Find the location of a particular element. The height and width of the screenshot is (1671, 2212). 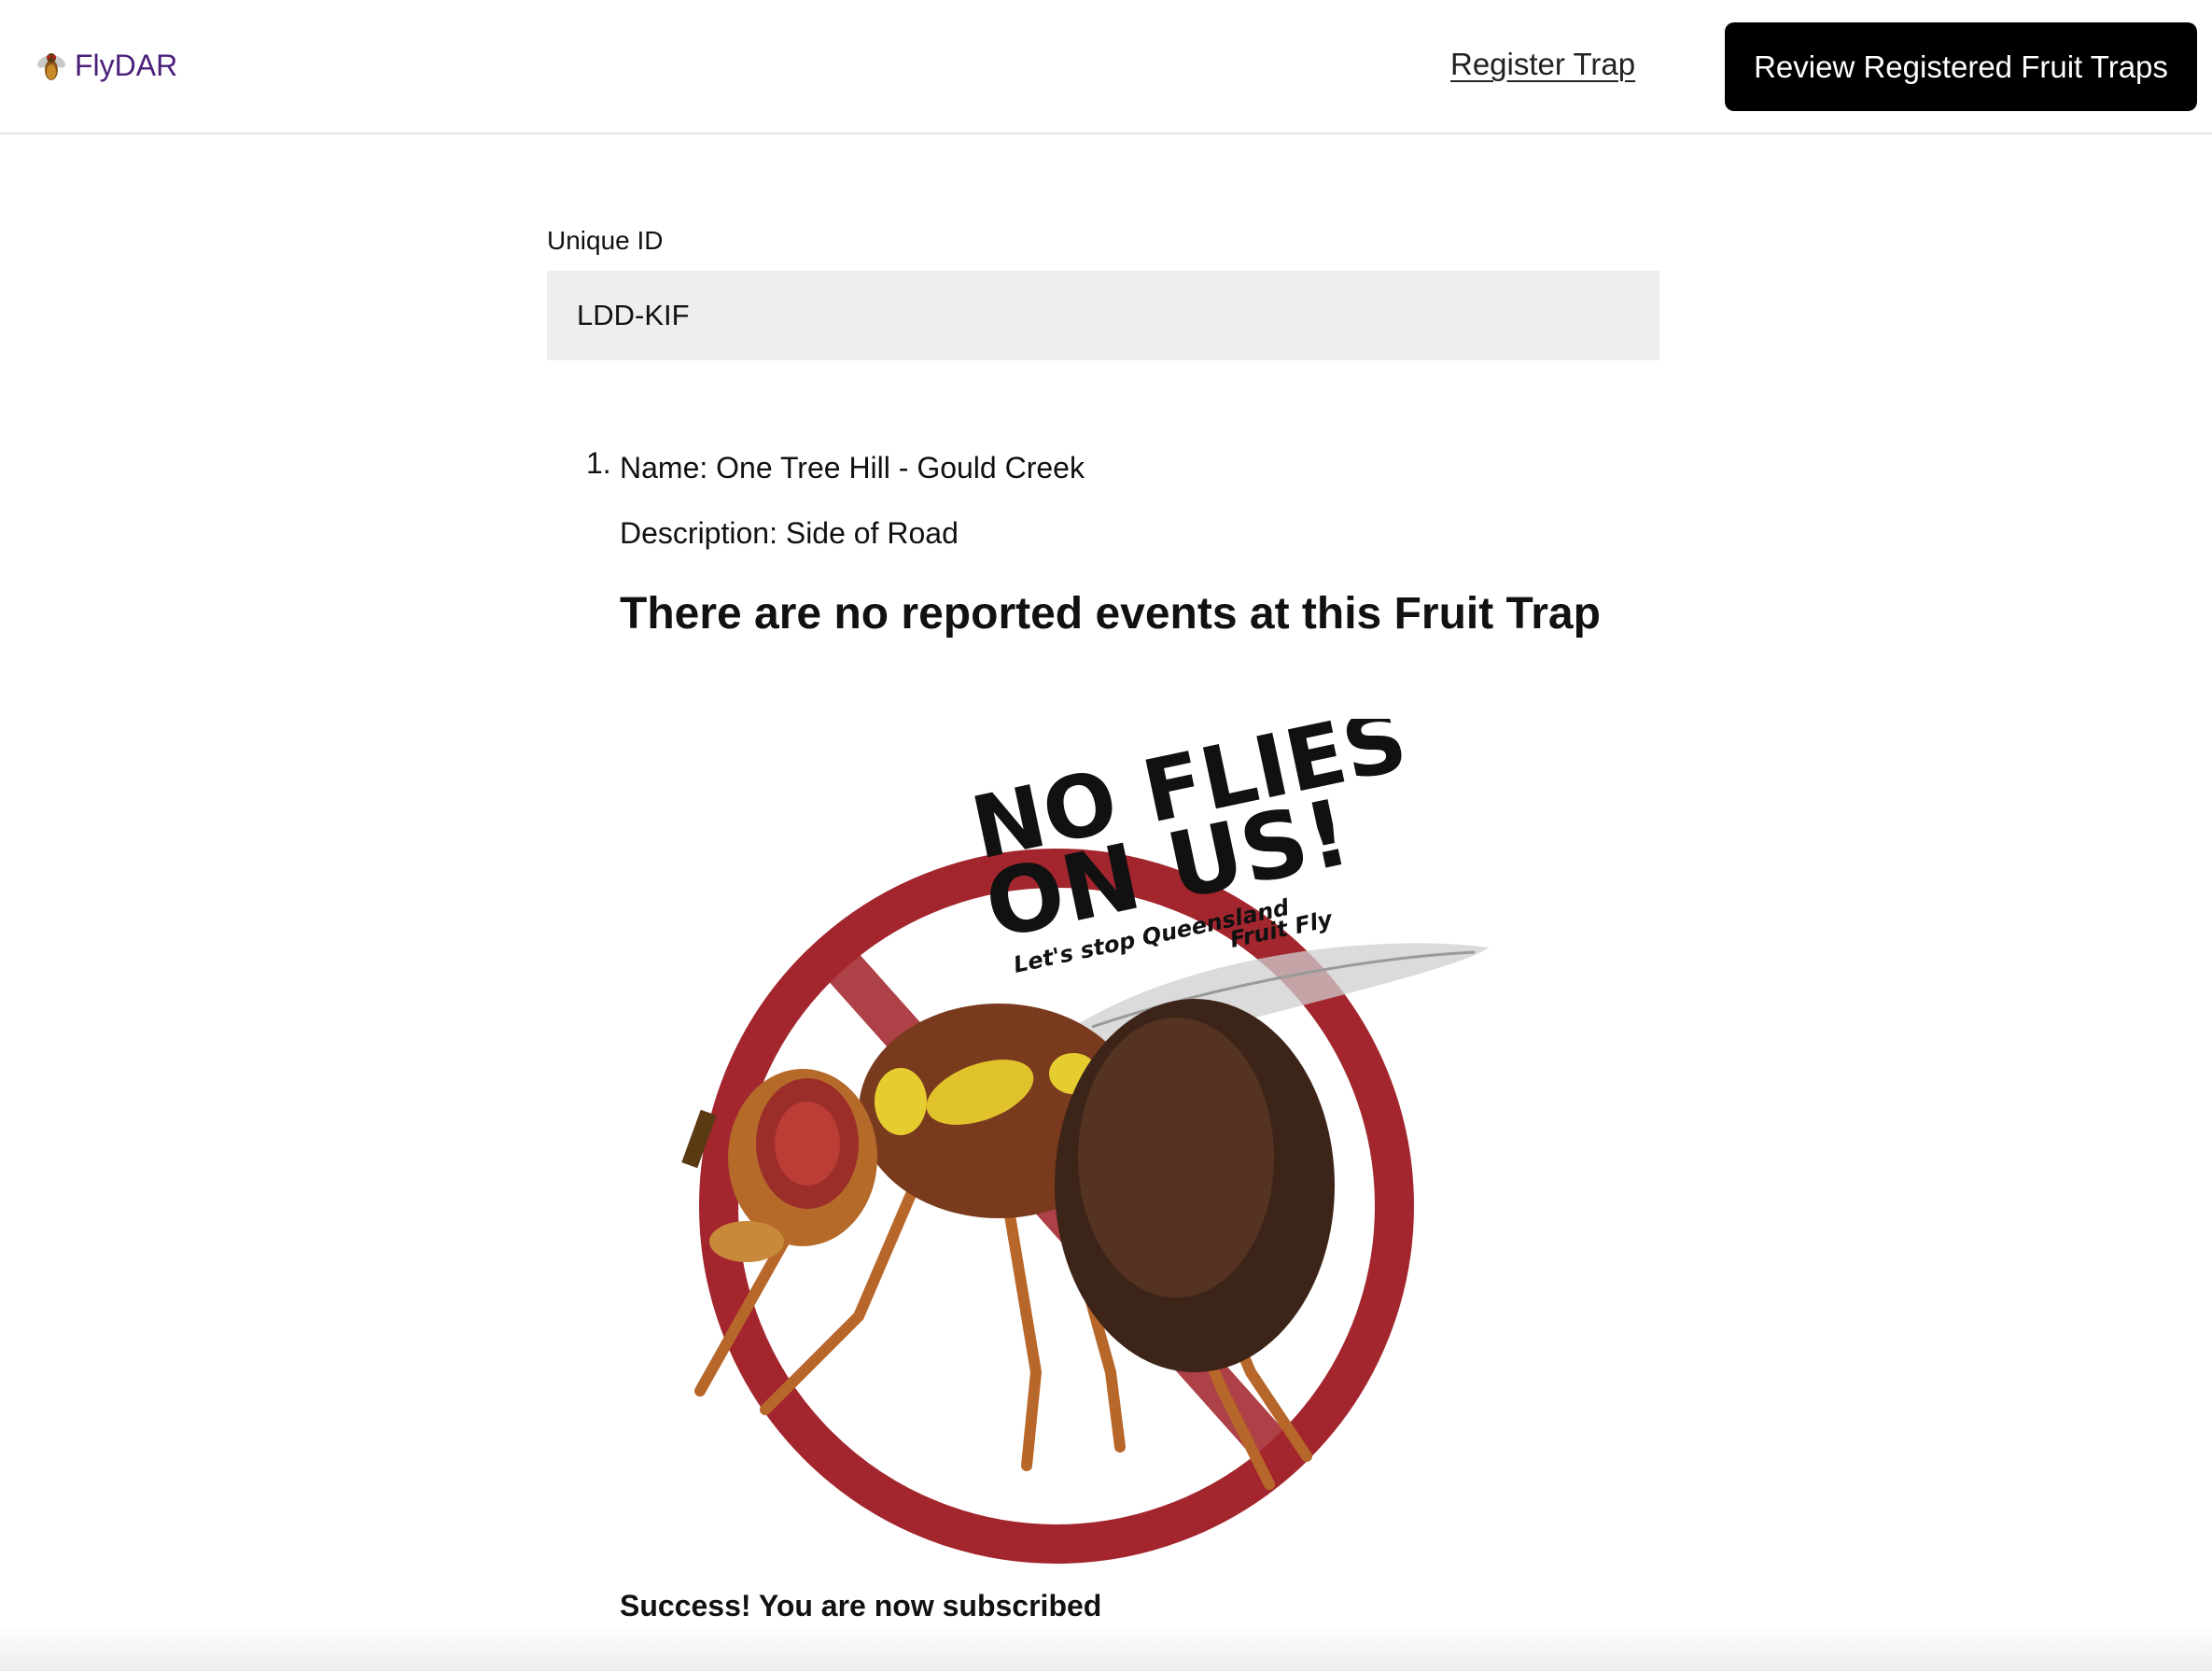

fly-icon is located at coordinates (51, 66).